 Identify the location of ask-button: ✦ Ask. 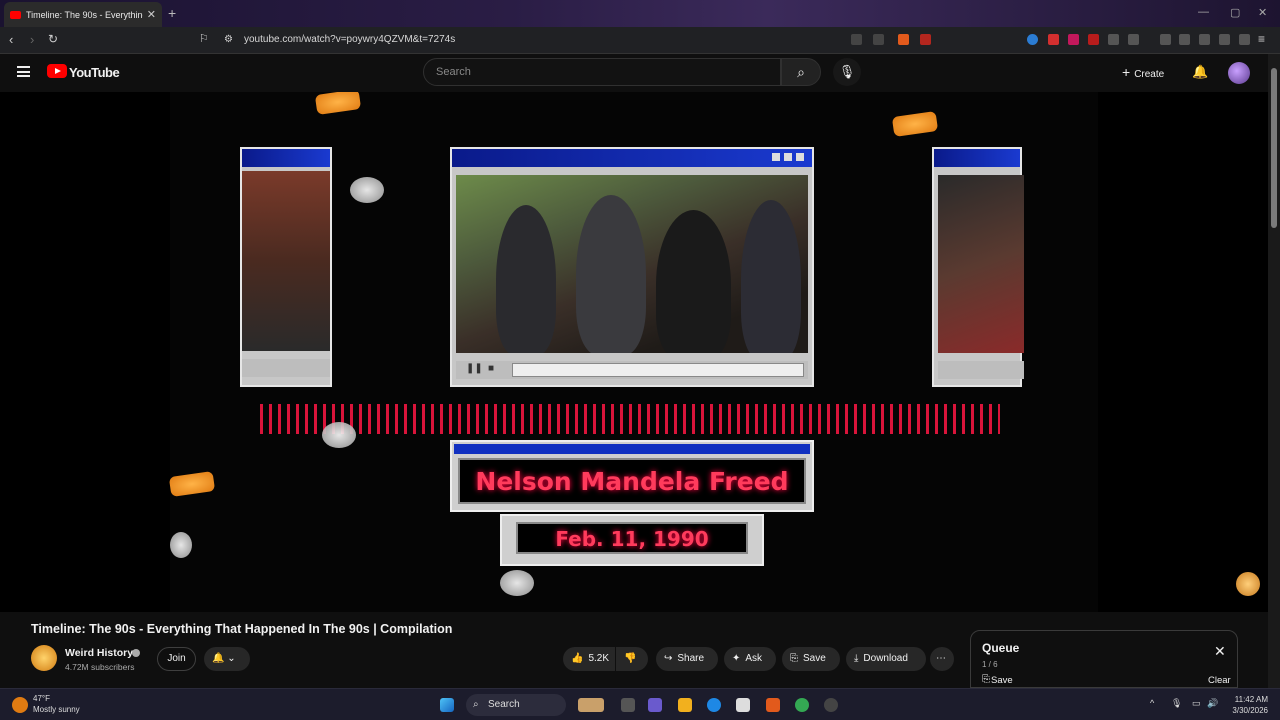
(750, 659).